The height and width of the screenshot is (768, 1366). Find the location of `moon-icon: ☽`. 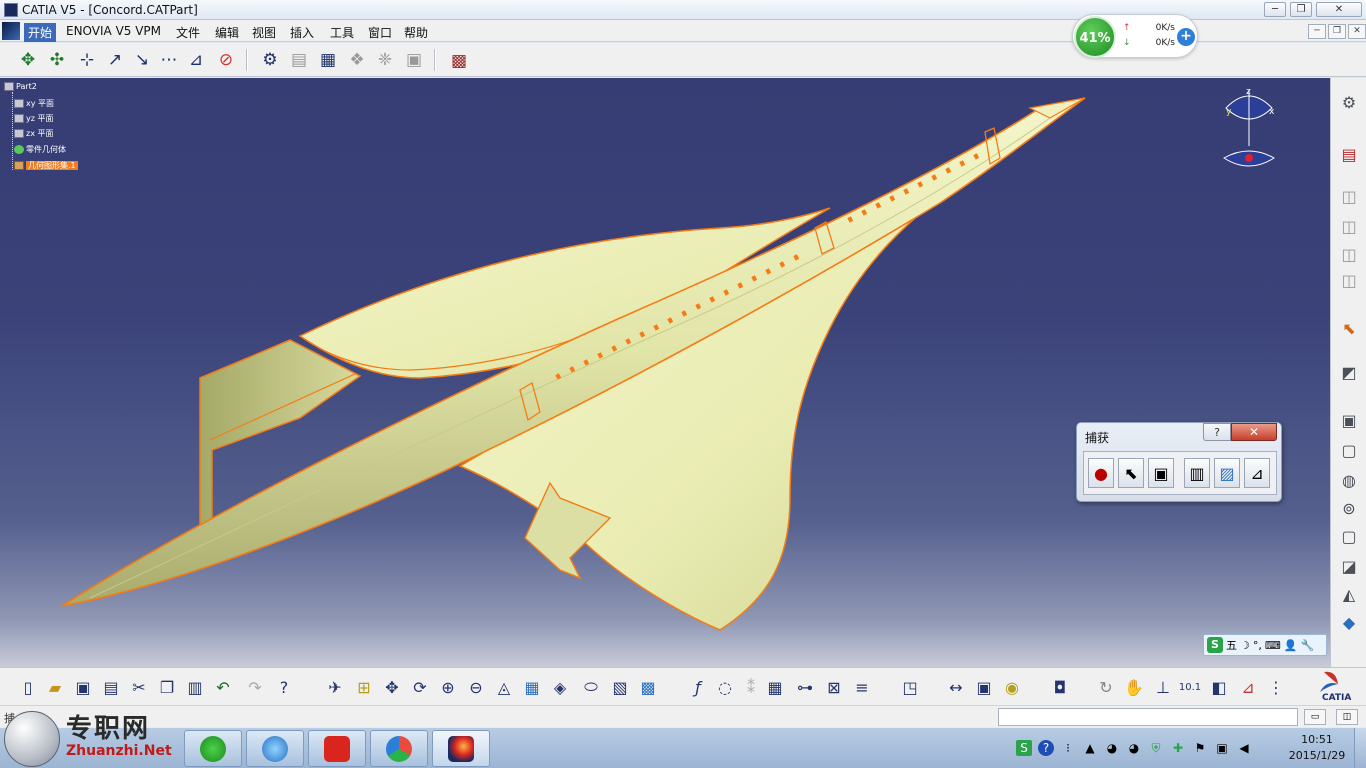

moon-icon: ☽ is located at coordinates (1245, 645).